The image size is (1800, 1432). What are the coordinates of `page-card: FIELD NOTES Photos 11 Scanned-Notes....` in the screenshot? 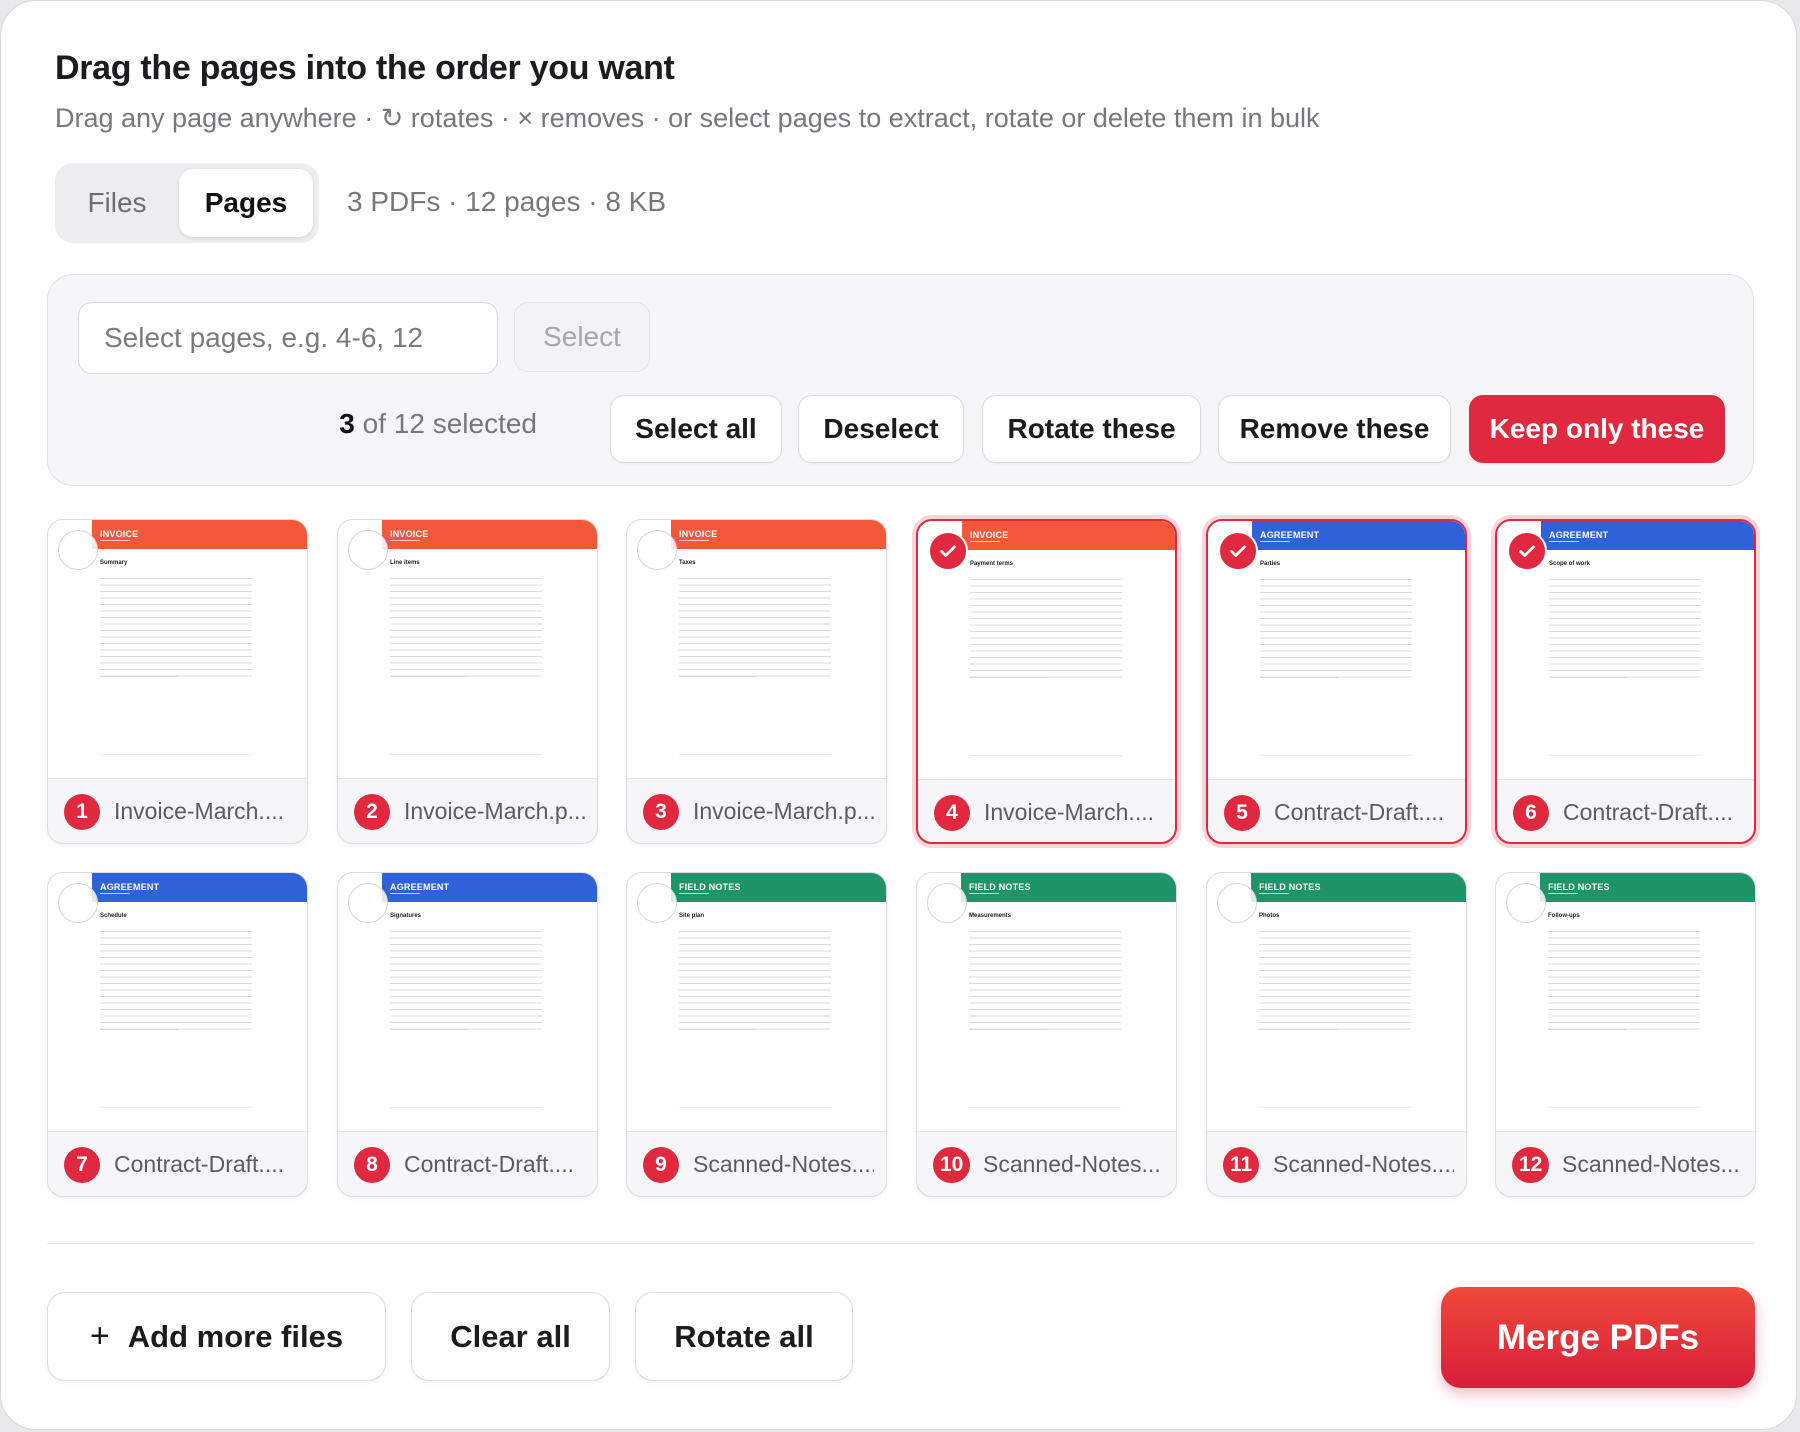 It's located at (1336, 1034).